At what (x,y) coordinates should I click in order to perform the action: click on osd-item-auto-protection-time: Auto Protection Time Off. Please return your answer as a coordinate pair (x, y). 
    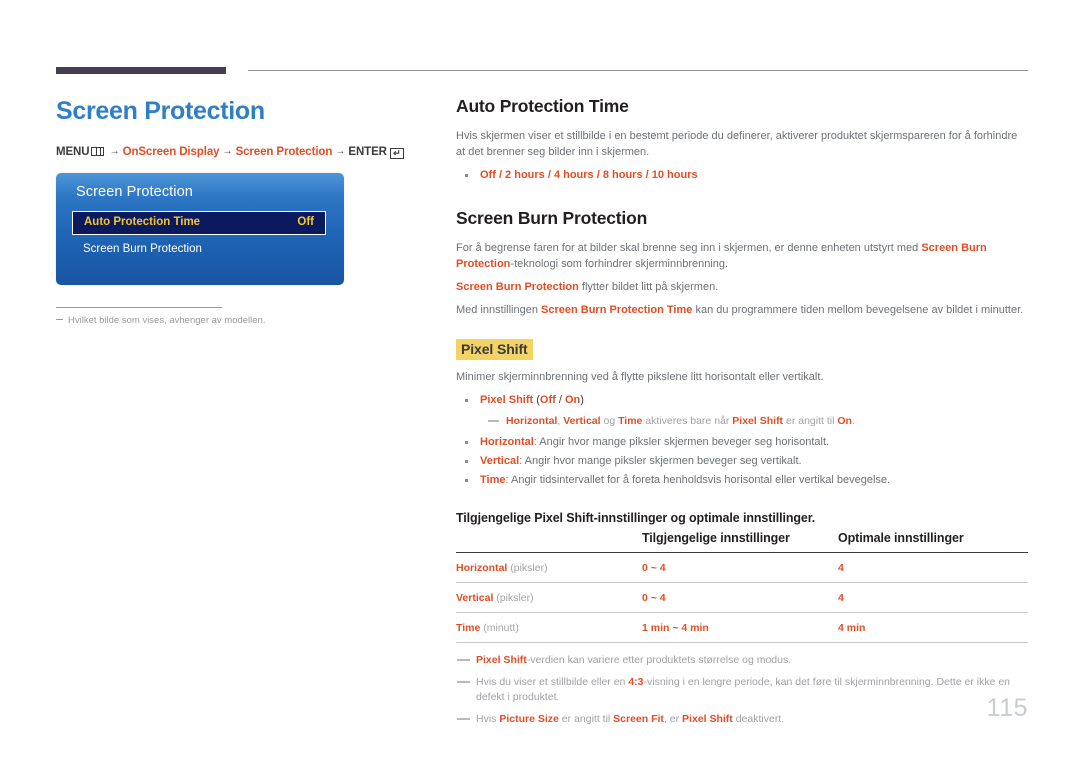
    Looking at the image, I should click on (199, 223).